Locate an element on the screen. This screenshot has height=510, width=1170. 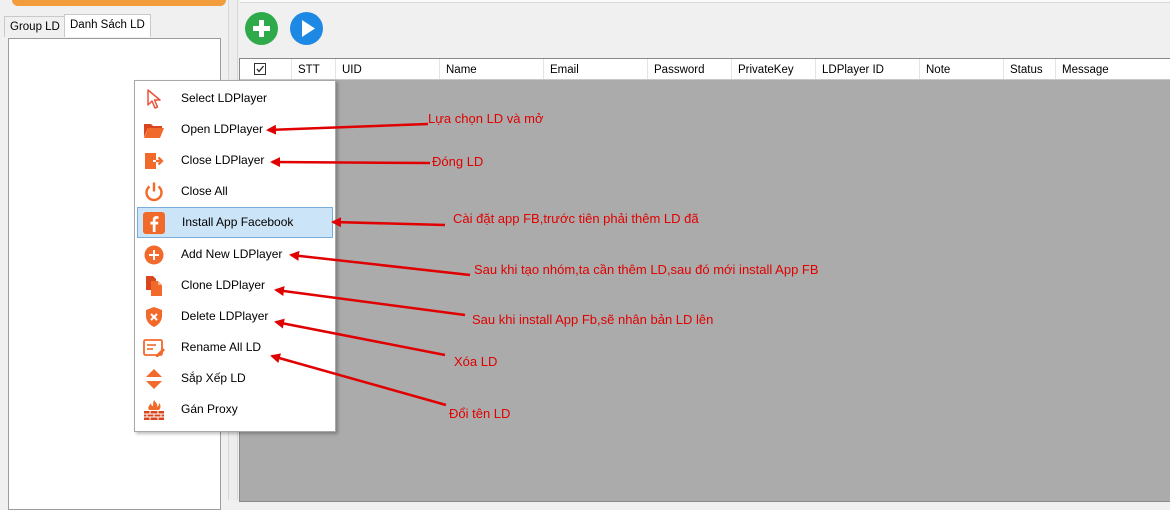
checkmark-icon is located at coordinates (260, 69).